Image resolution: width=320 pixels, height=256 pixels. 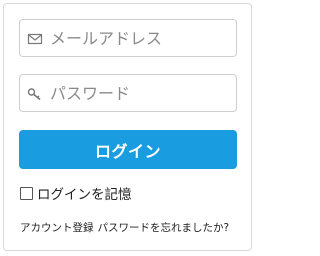 What do you see at coordinates (35, 93) in the screenshot?
I see `key-icon` at bounding box center [35, 93].